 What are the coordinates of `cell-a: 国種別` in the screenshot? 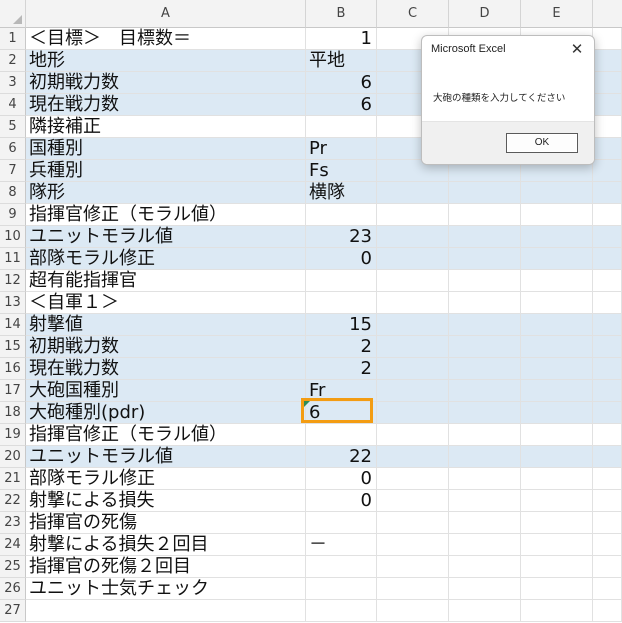 It's located at (166, 149).